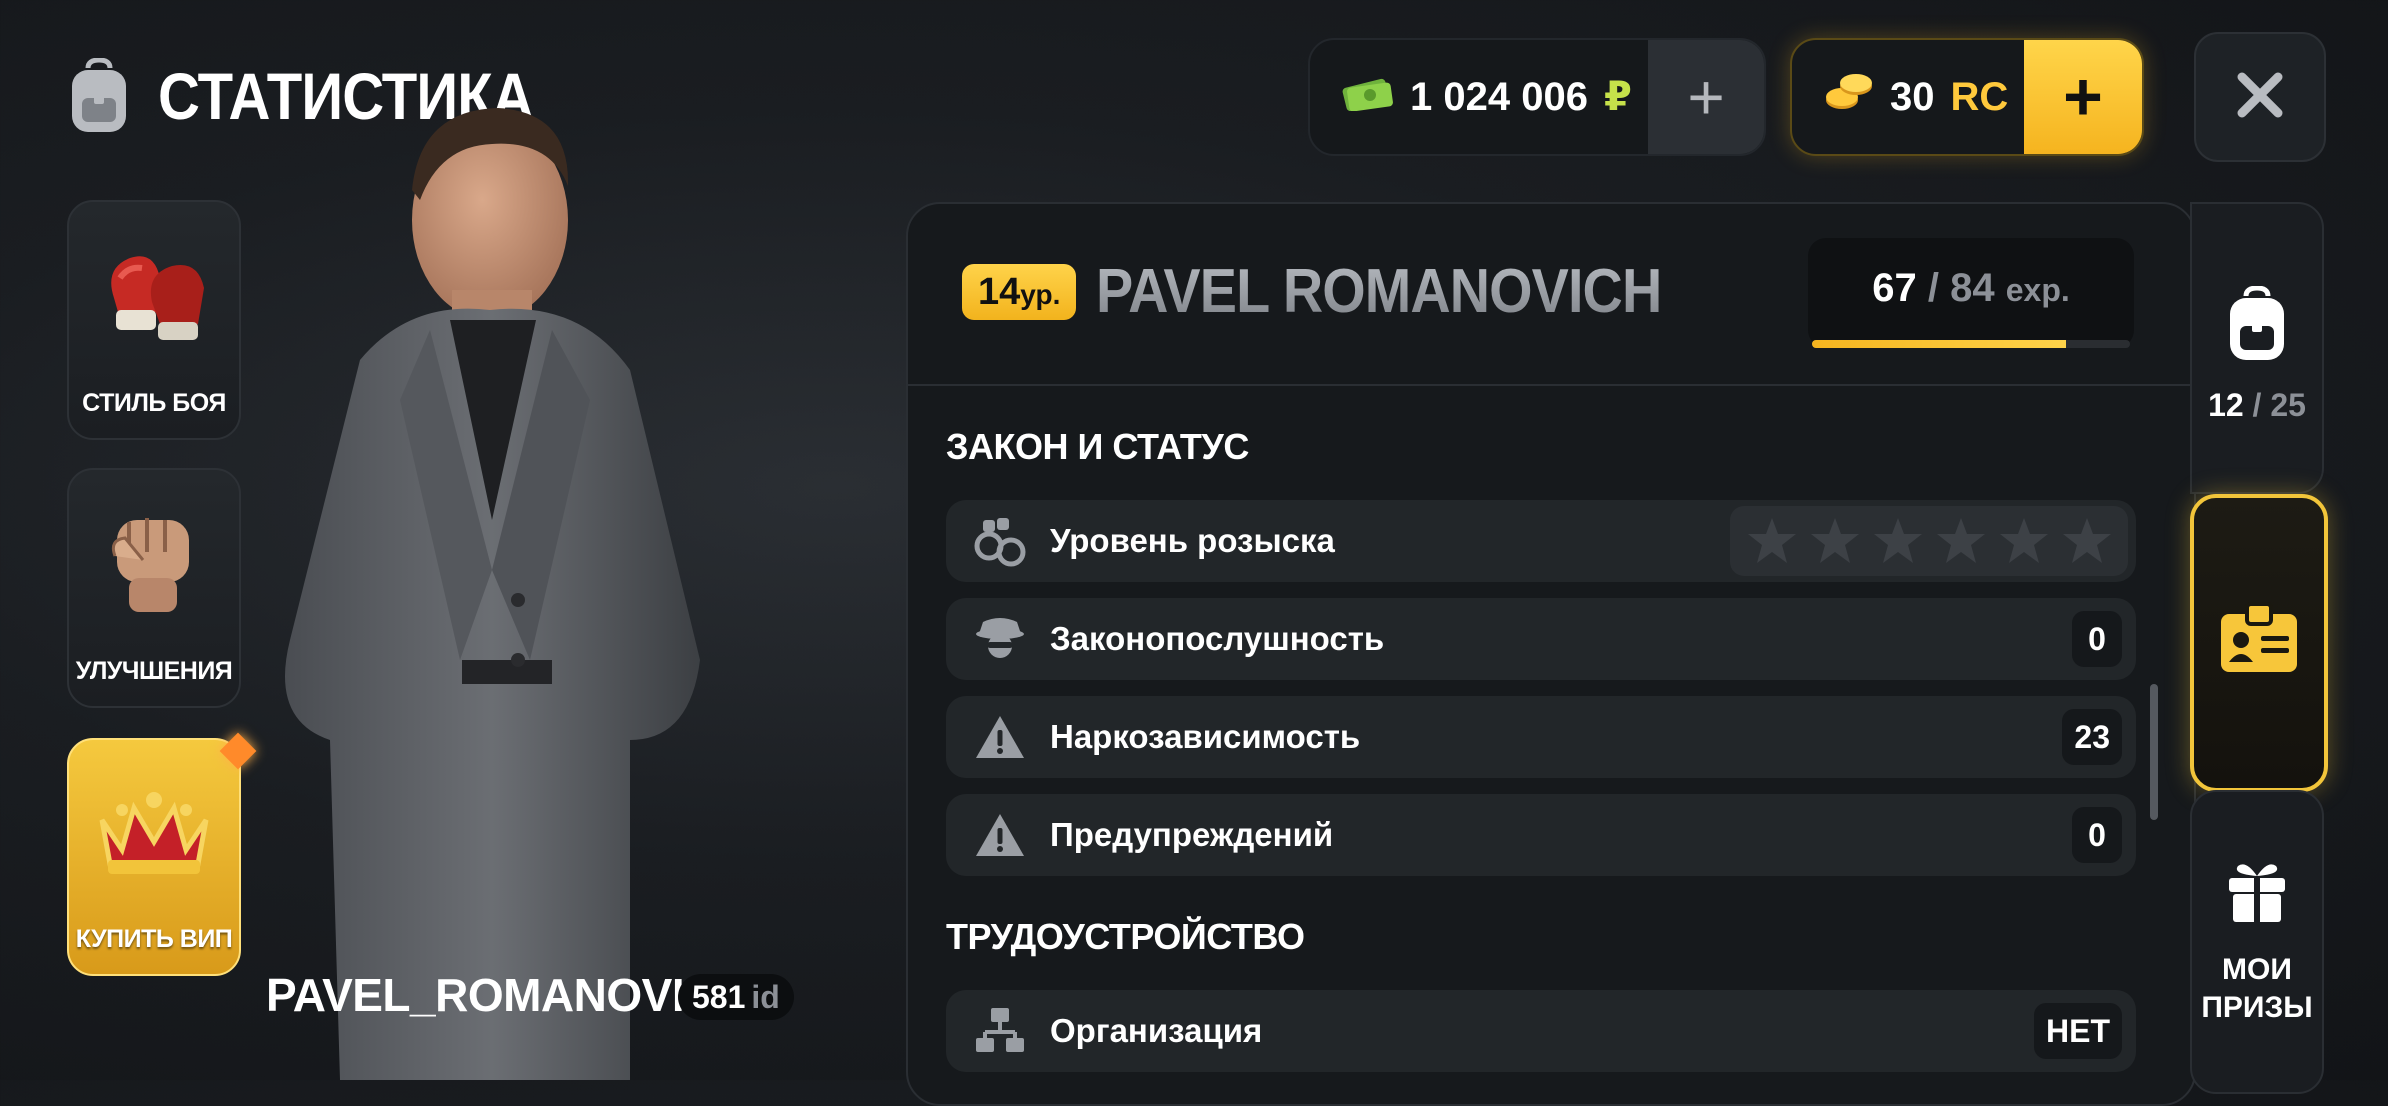 This screenshot has height=1106, width=2388. I want to click on fight-style-label: СТИЛЬ БОЯ, so click(154, 403).